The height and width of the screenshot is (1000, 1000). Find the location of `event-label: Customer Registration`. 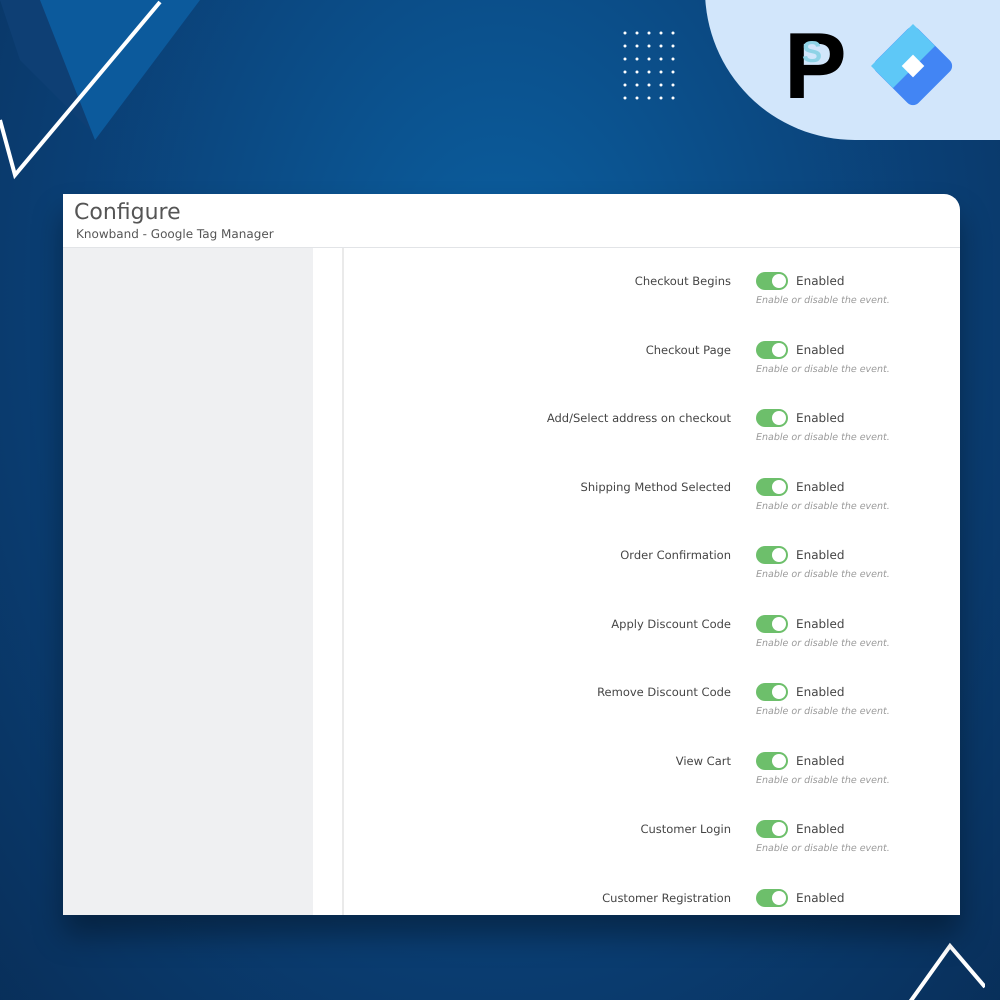

event-label: Customer Registration is located at coordinates (666, 898).